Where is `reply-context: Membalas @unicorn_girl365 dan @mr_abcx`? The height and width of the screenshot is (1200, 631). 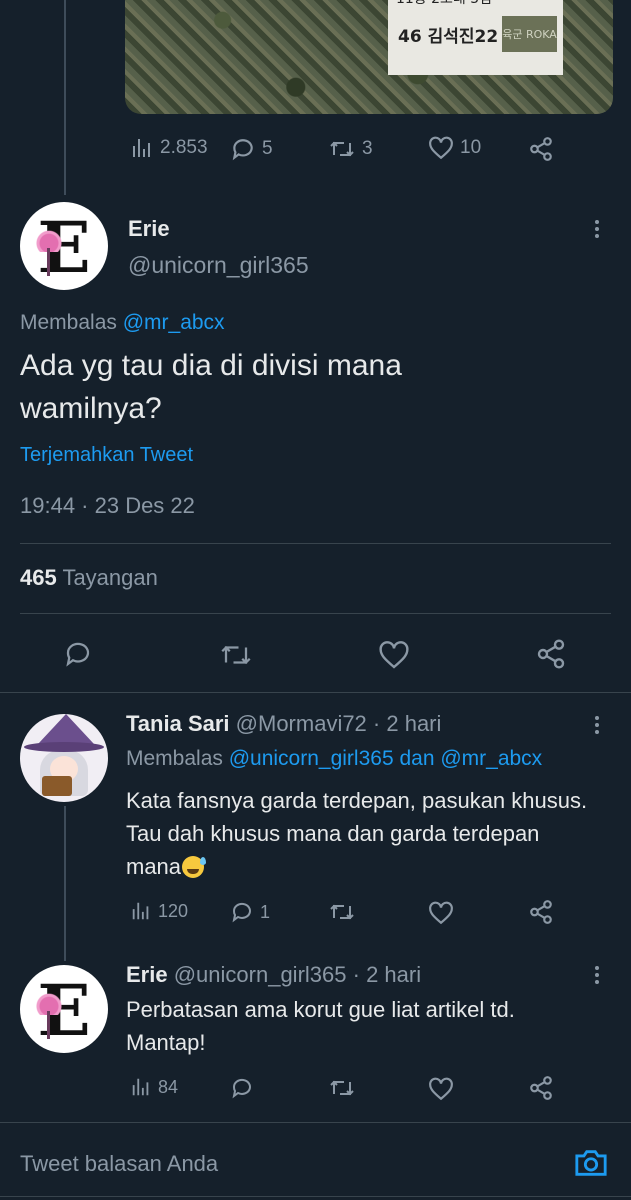
reply-context: Membalas @unicorn_girl365 dan @mr_abcx is located at coordinates (334, 759).